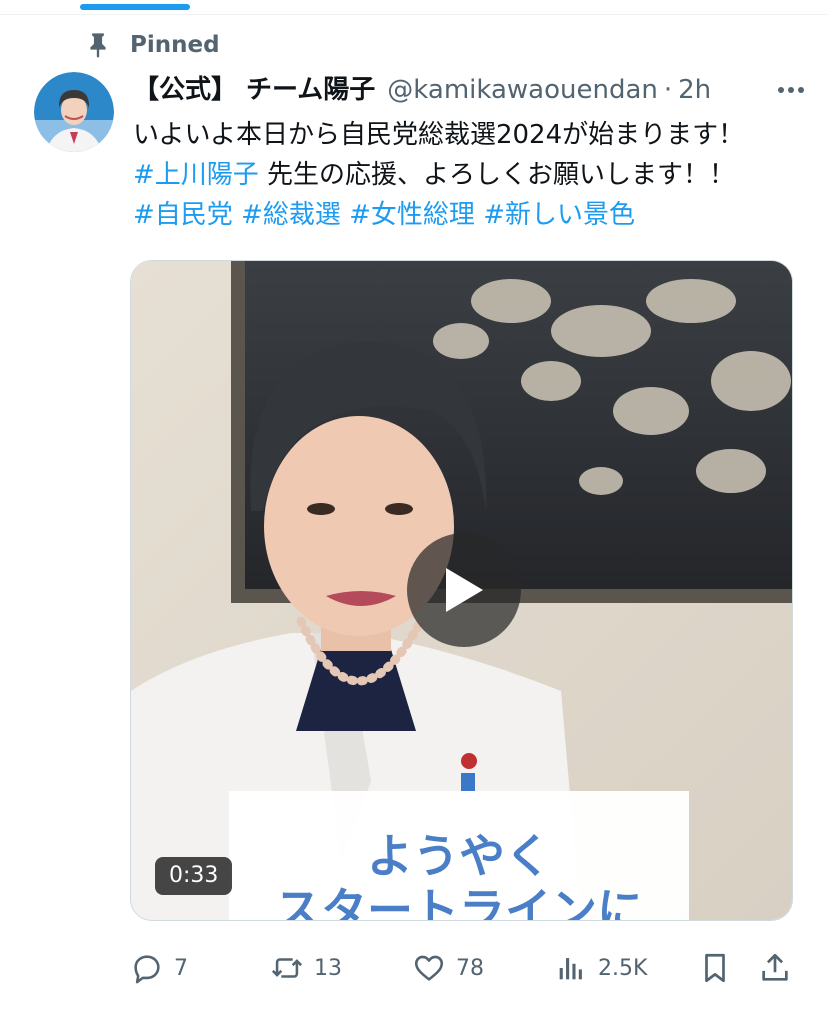 This screenshot has width=828, height=1019. I want to click on pin-icon, so click(98, 45).